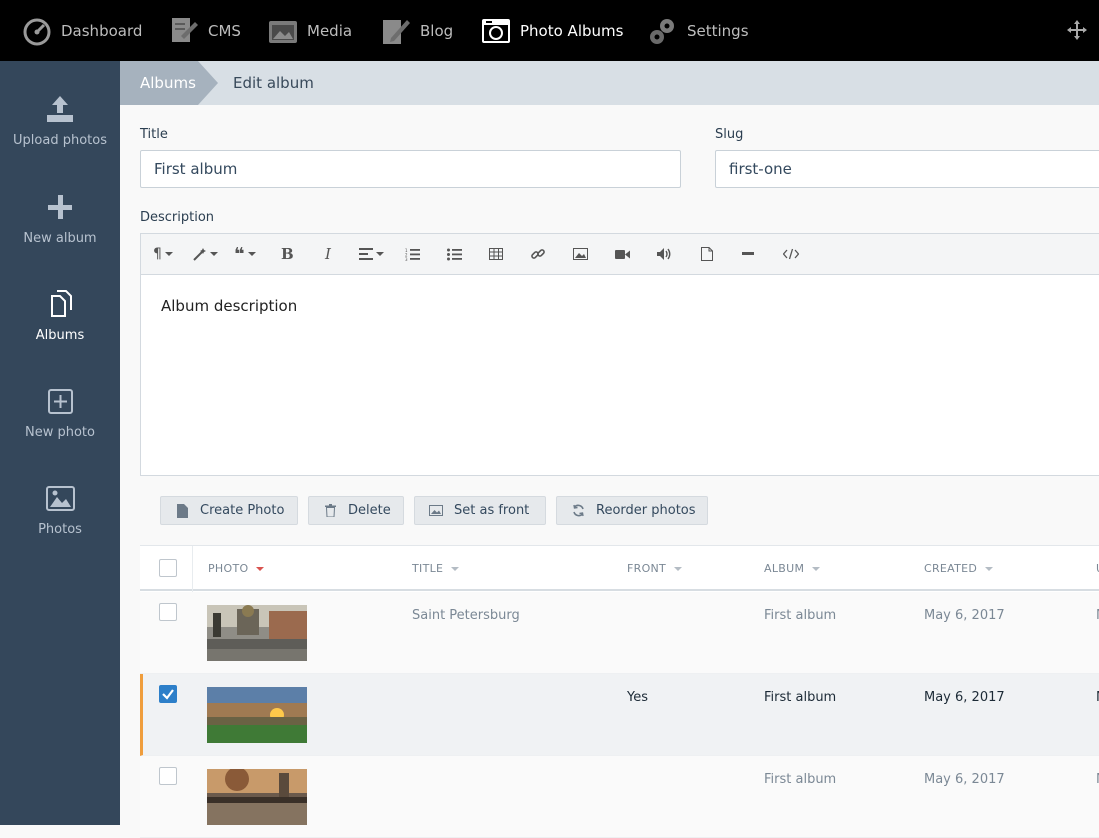 The width and height of the screenshot is (1099, 838). I want to click on slug-input: first-one, so click(907, 169).